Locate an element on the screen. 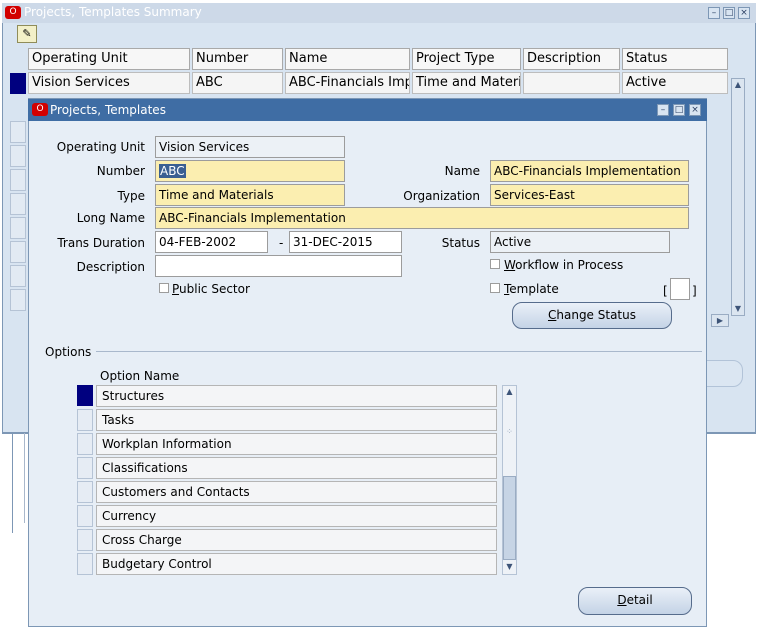  column-header-status: Status is located at coordinates (675, 59).